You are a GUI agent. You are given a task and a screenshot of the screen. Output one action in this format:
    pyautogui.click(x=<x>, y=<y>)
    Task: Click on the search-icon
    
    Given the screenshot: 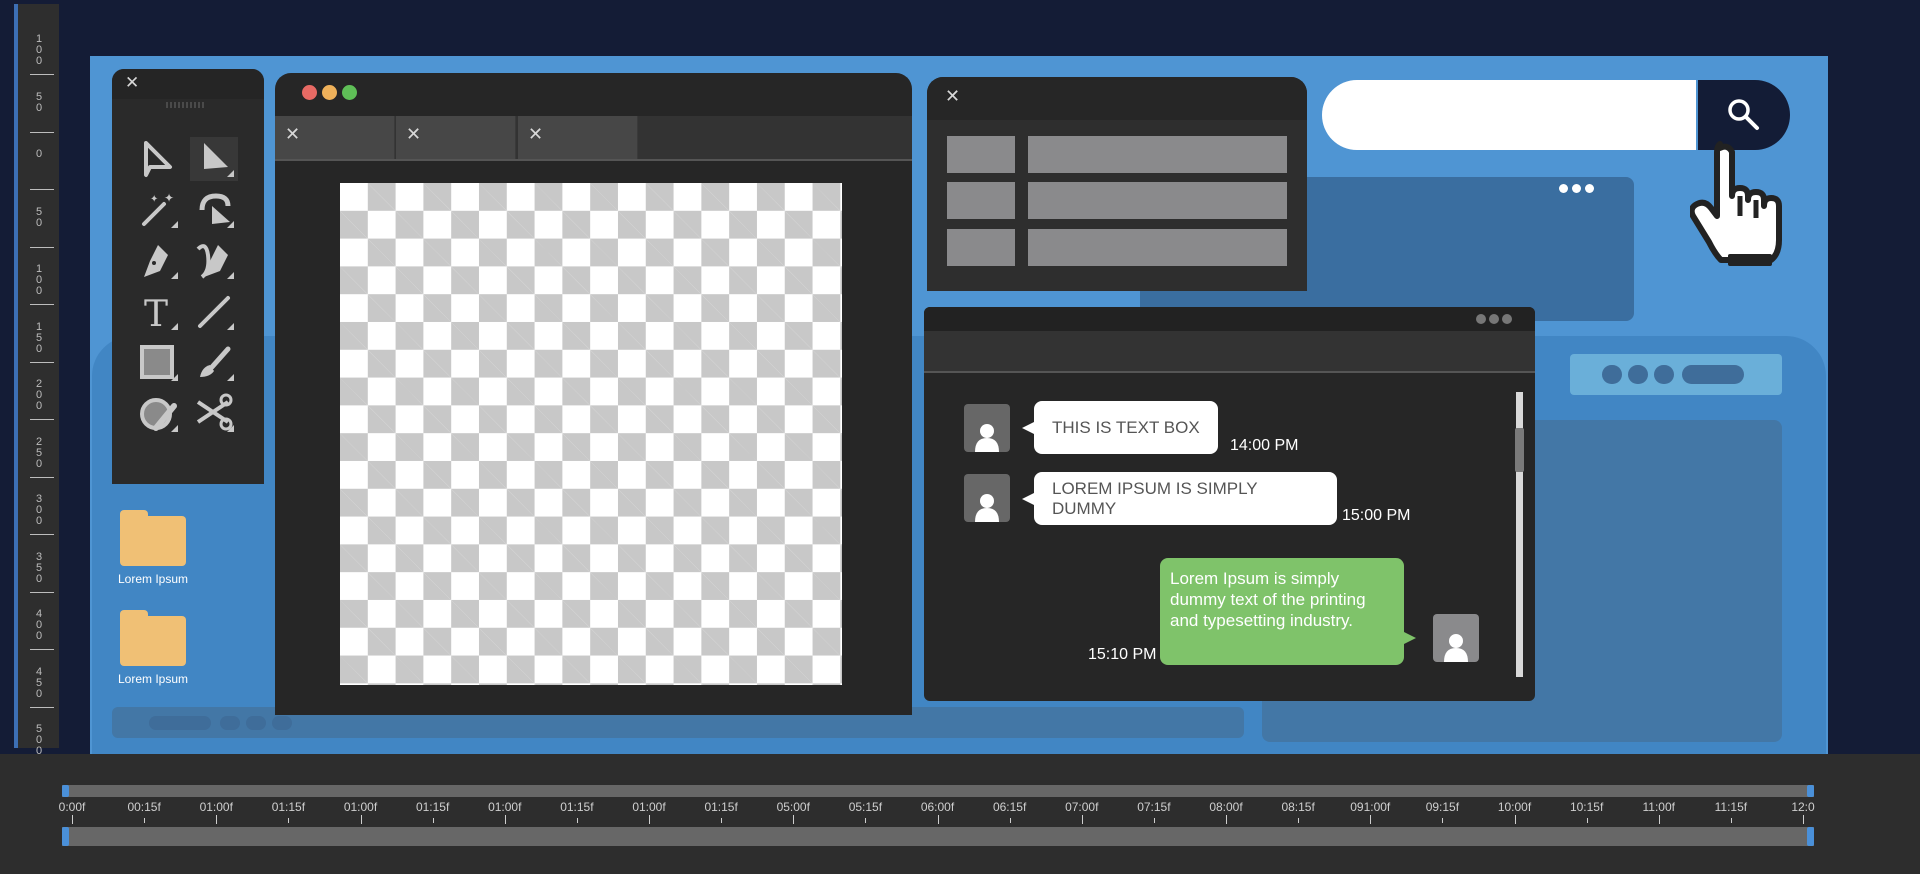 What is the action you would take?
    pyautogui.click(x=1743, y=114)
    